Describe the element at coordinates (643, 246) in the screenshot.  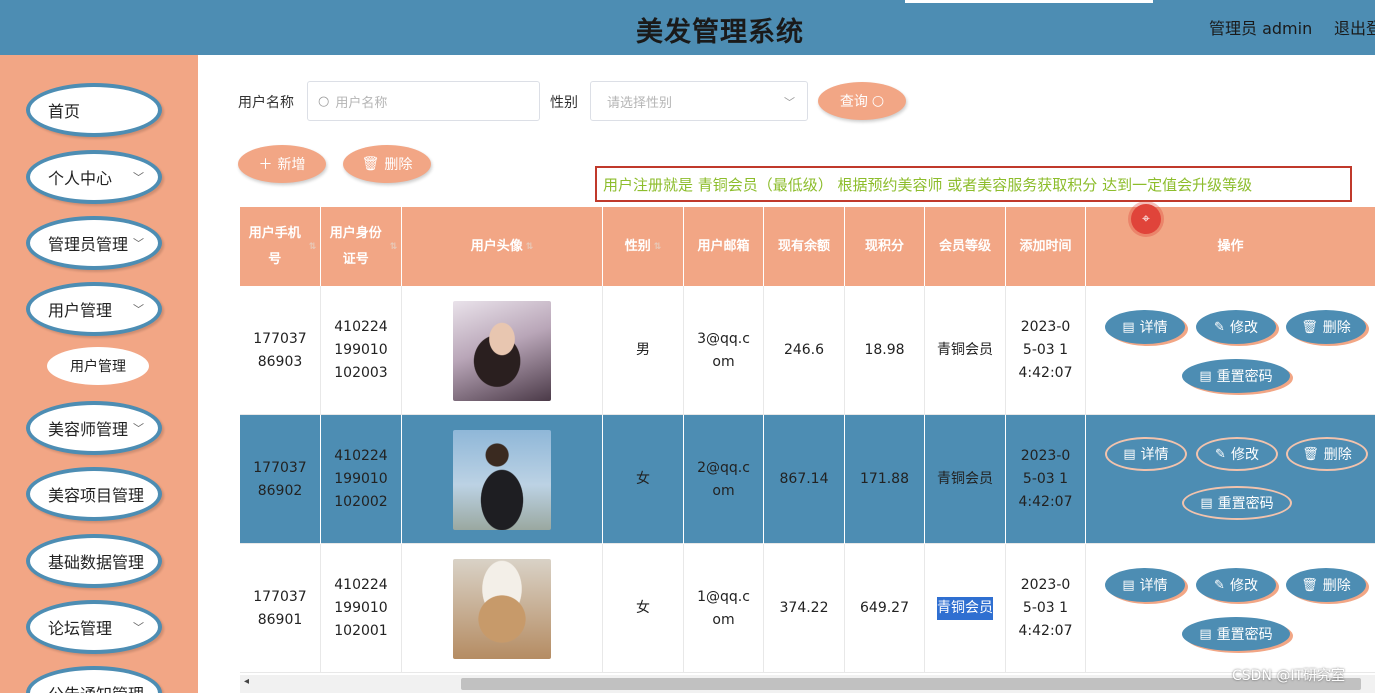
I see `col-gender: 性别 ⇅` at that location.